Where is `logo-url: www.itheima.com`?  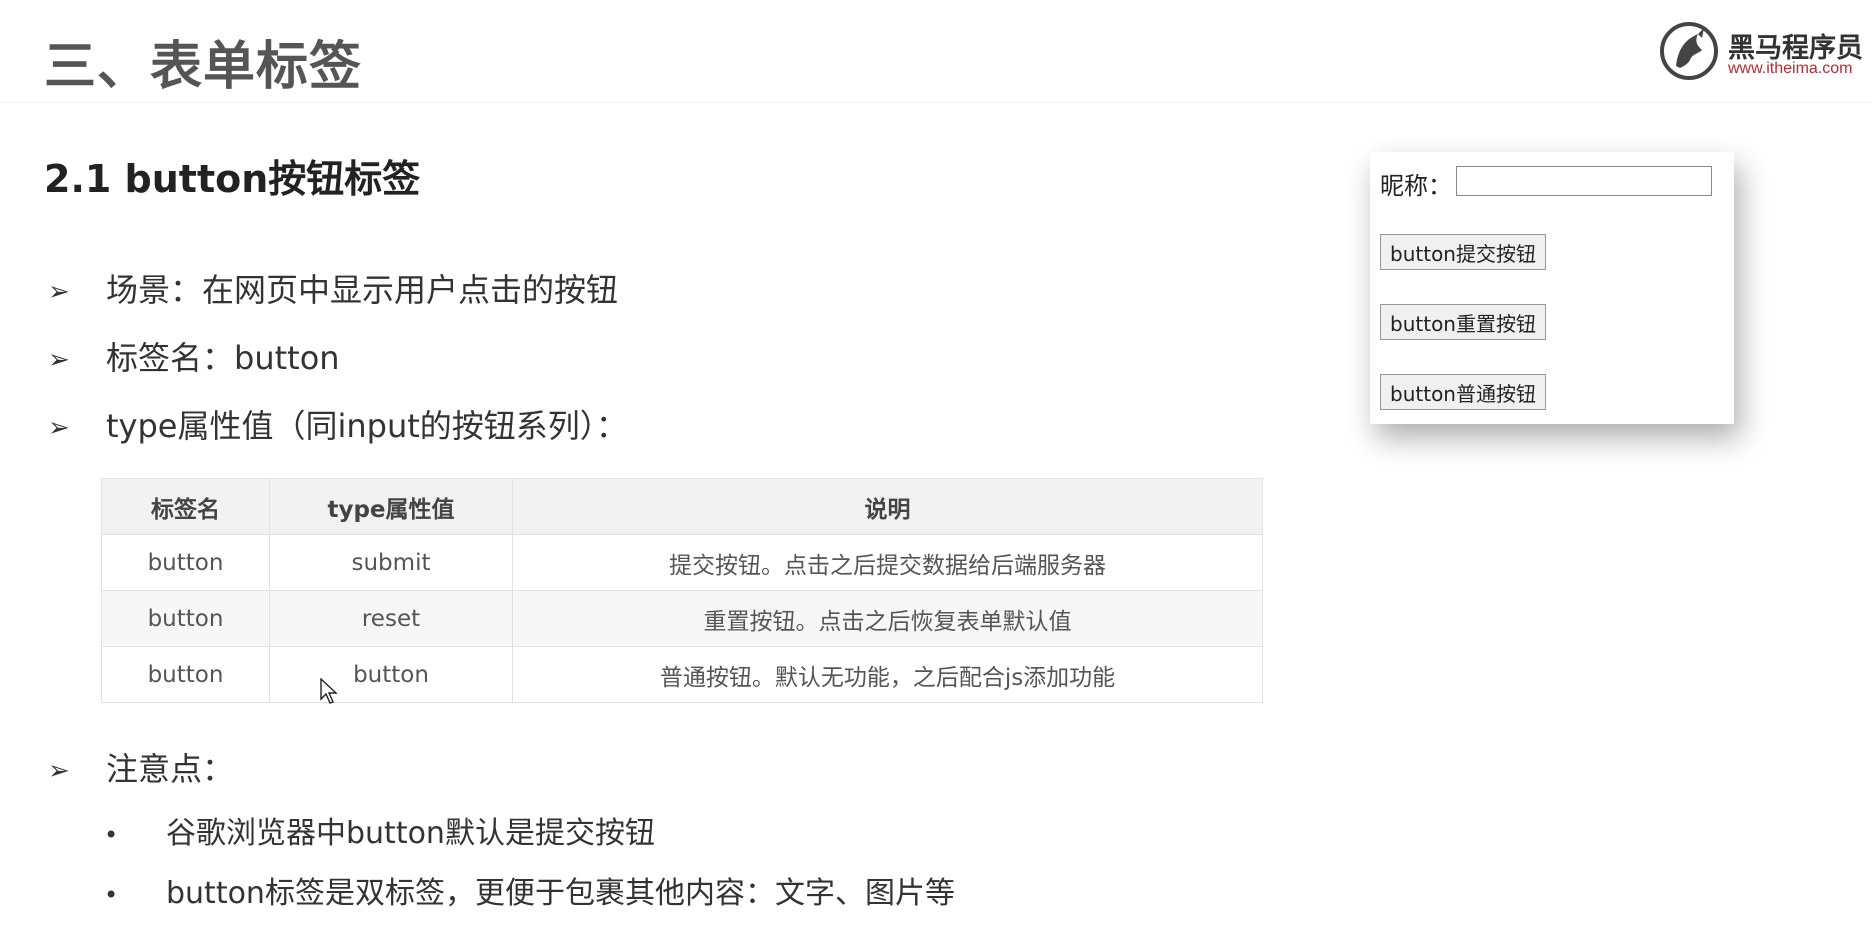 logo-url: www.itheima.com is located at coordinates (1790, 68).